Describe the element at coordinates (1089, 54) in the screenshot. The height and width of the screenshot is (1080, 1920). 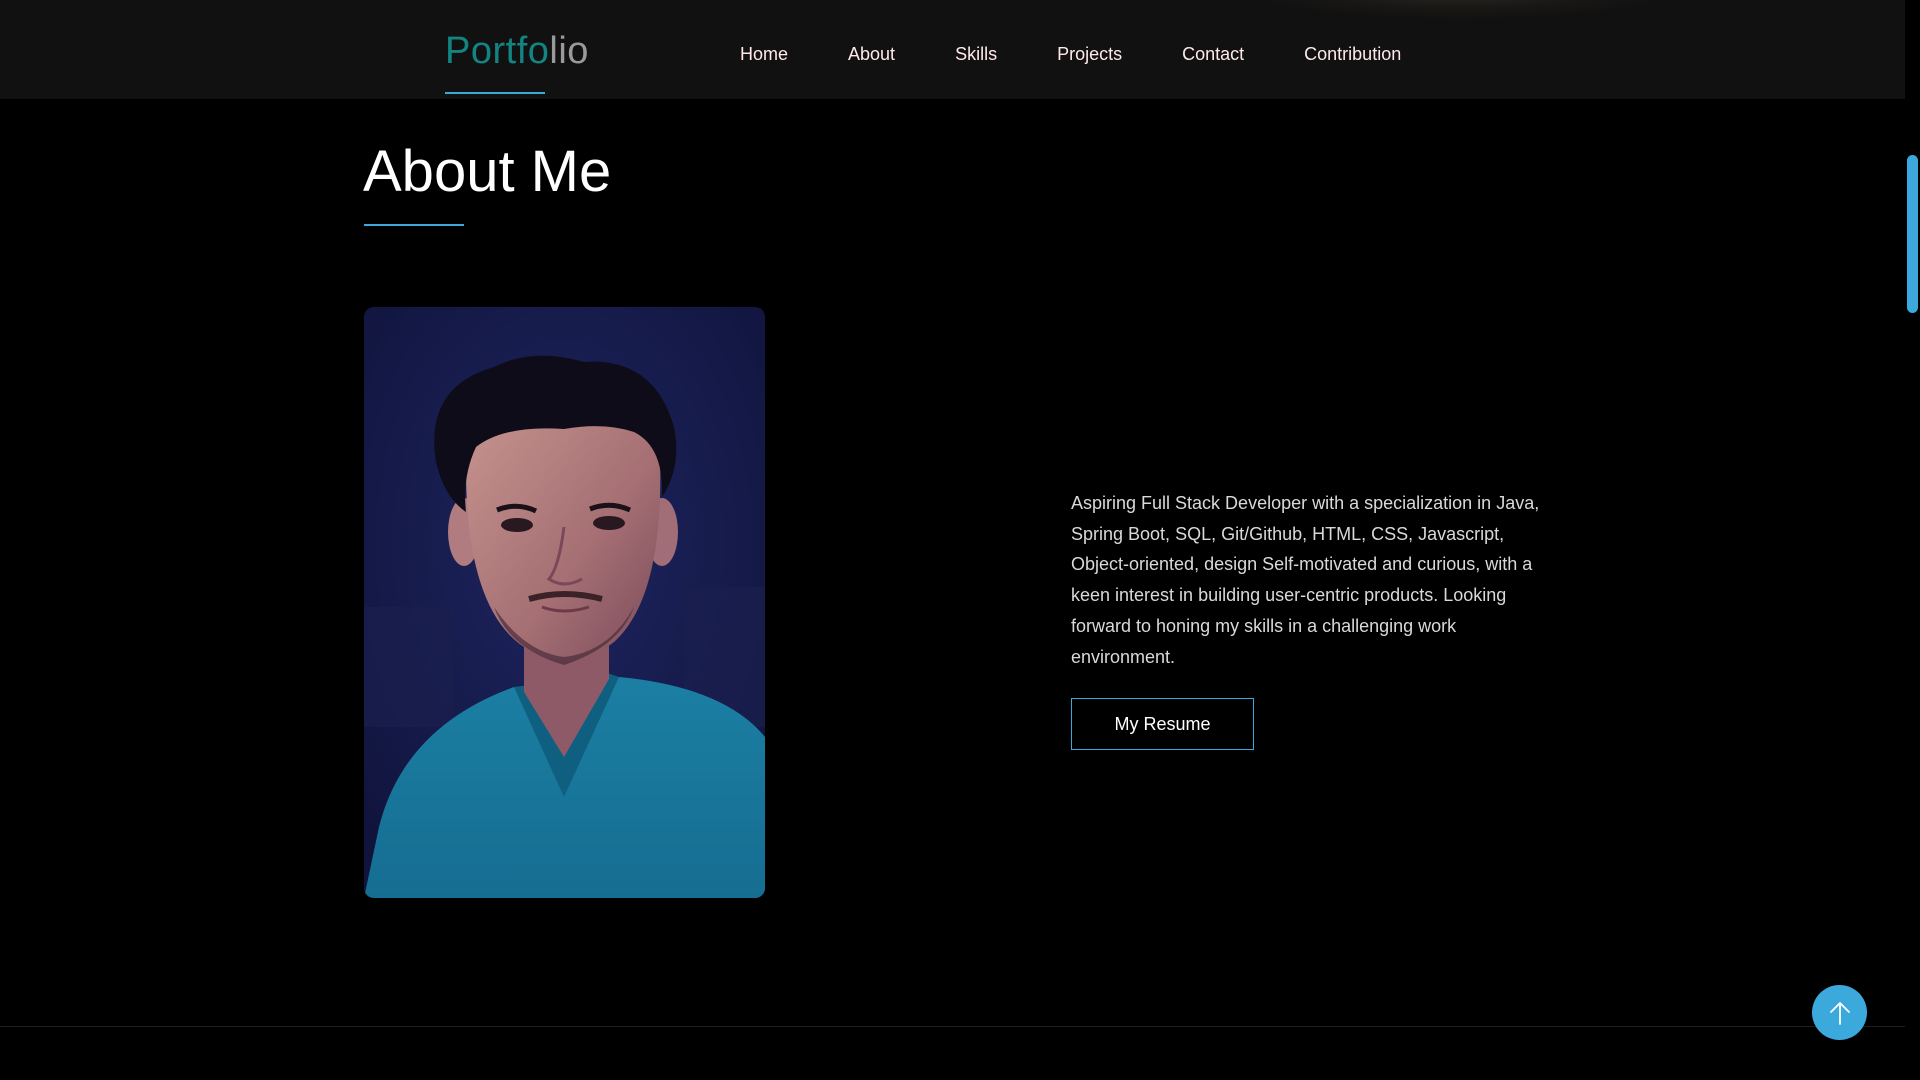
I see `nav-link-projects: Projects` at that location.